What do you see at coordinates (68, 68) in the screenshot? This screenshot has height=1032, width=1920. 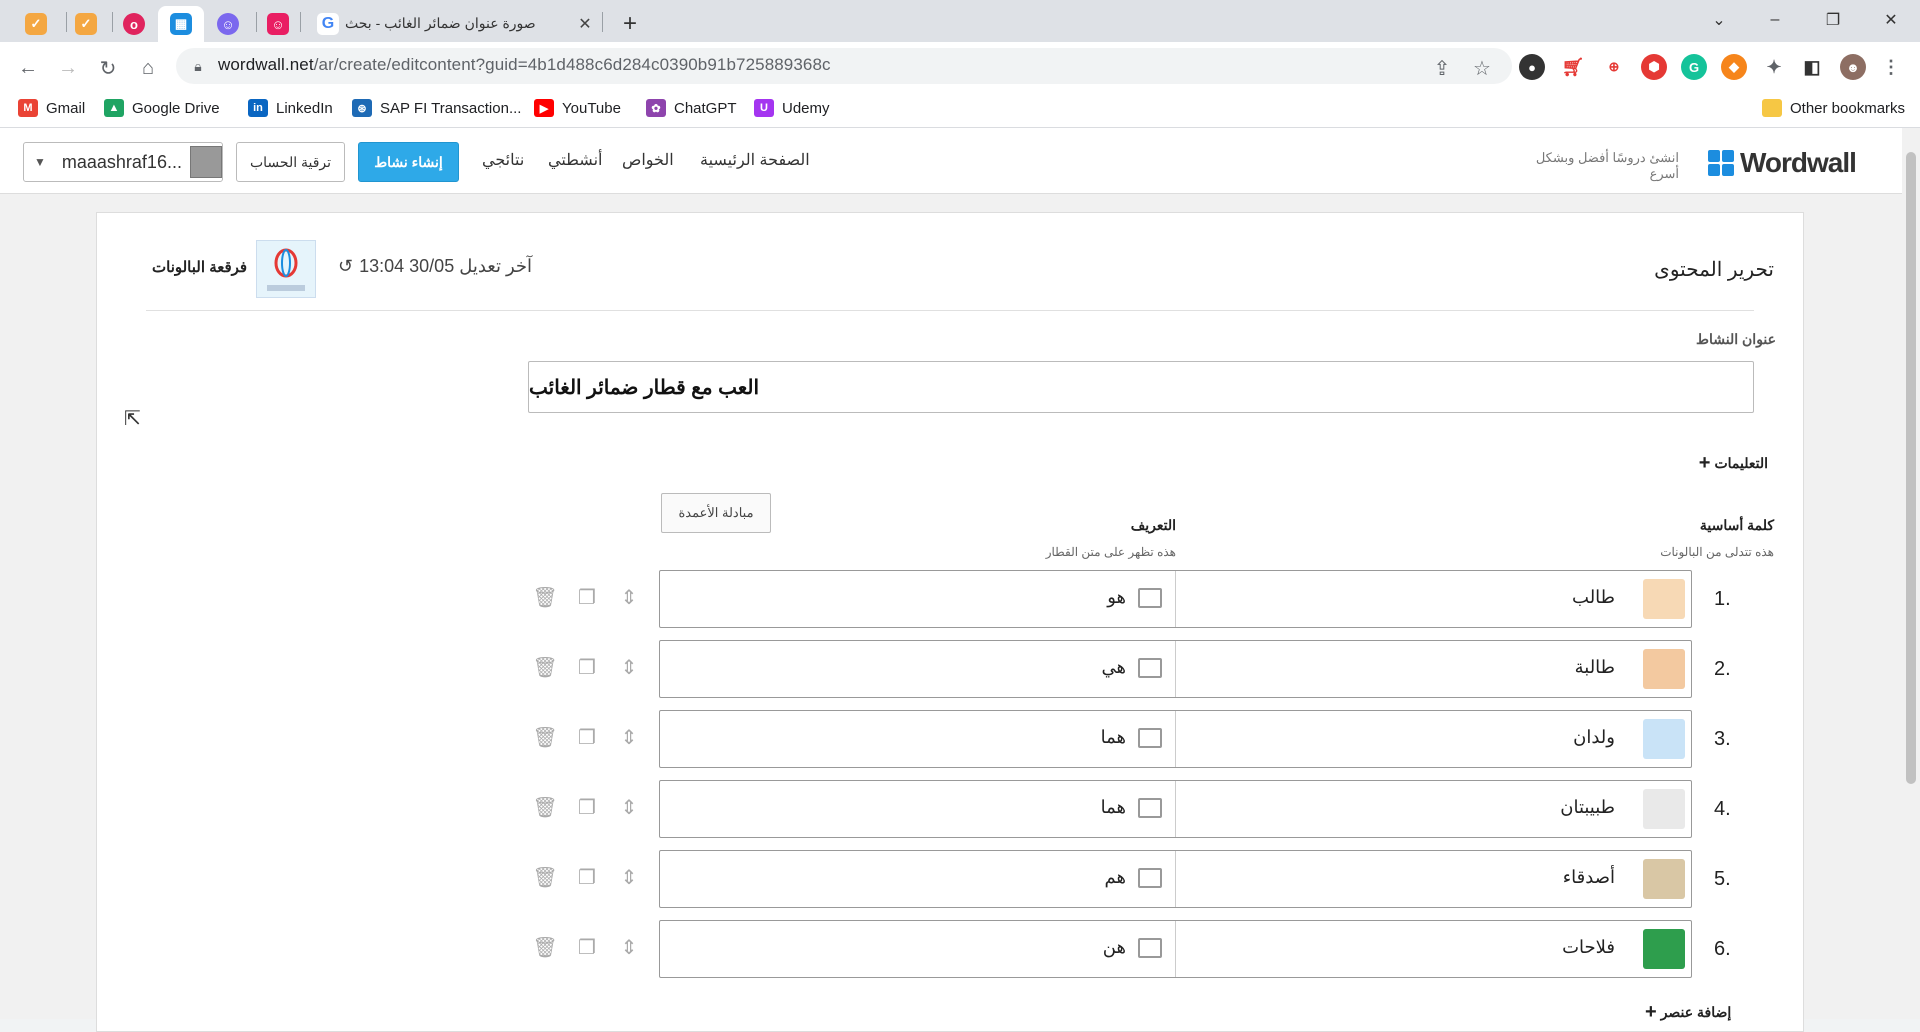 I see `forward-icon: →` at bounding box center [68, 68].